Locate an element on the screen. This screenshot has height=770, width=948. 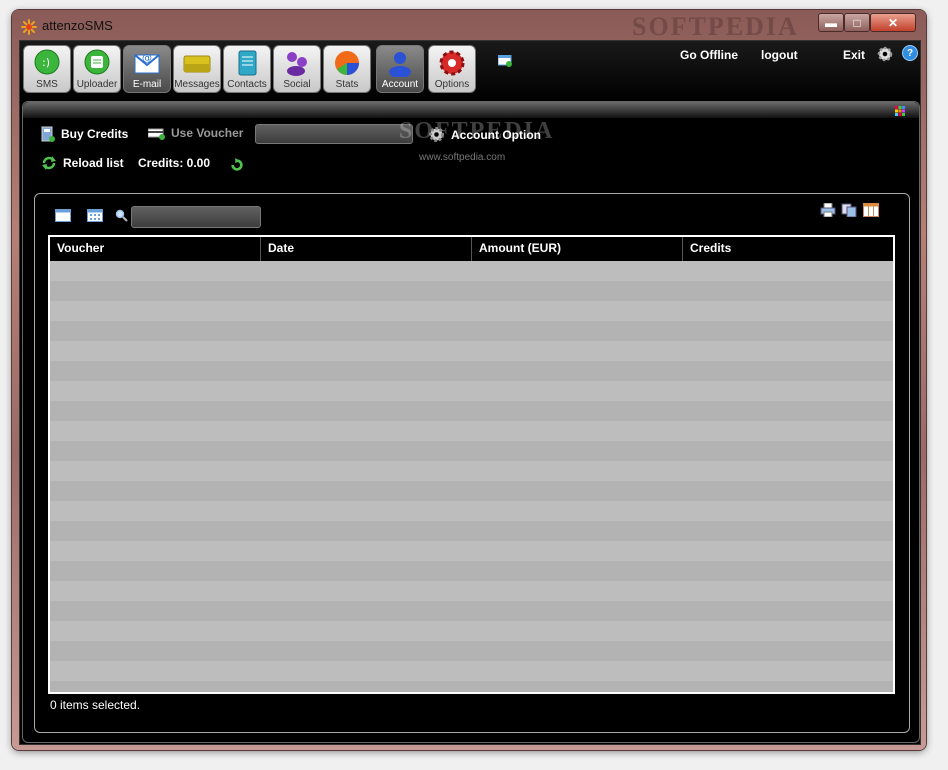
buy-credits-button: Buy Credits is located at coordinates (84, 134).